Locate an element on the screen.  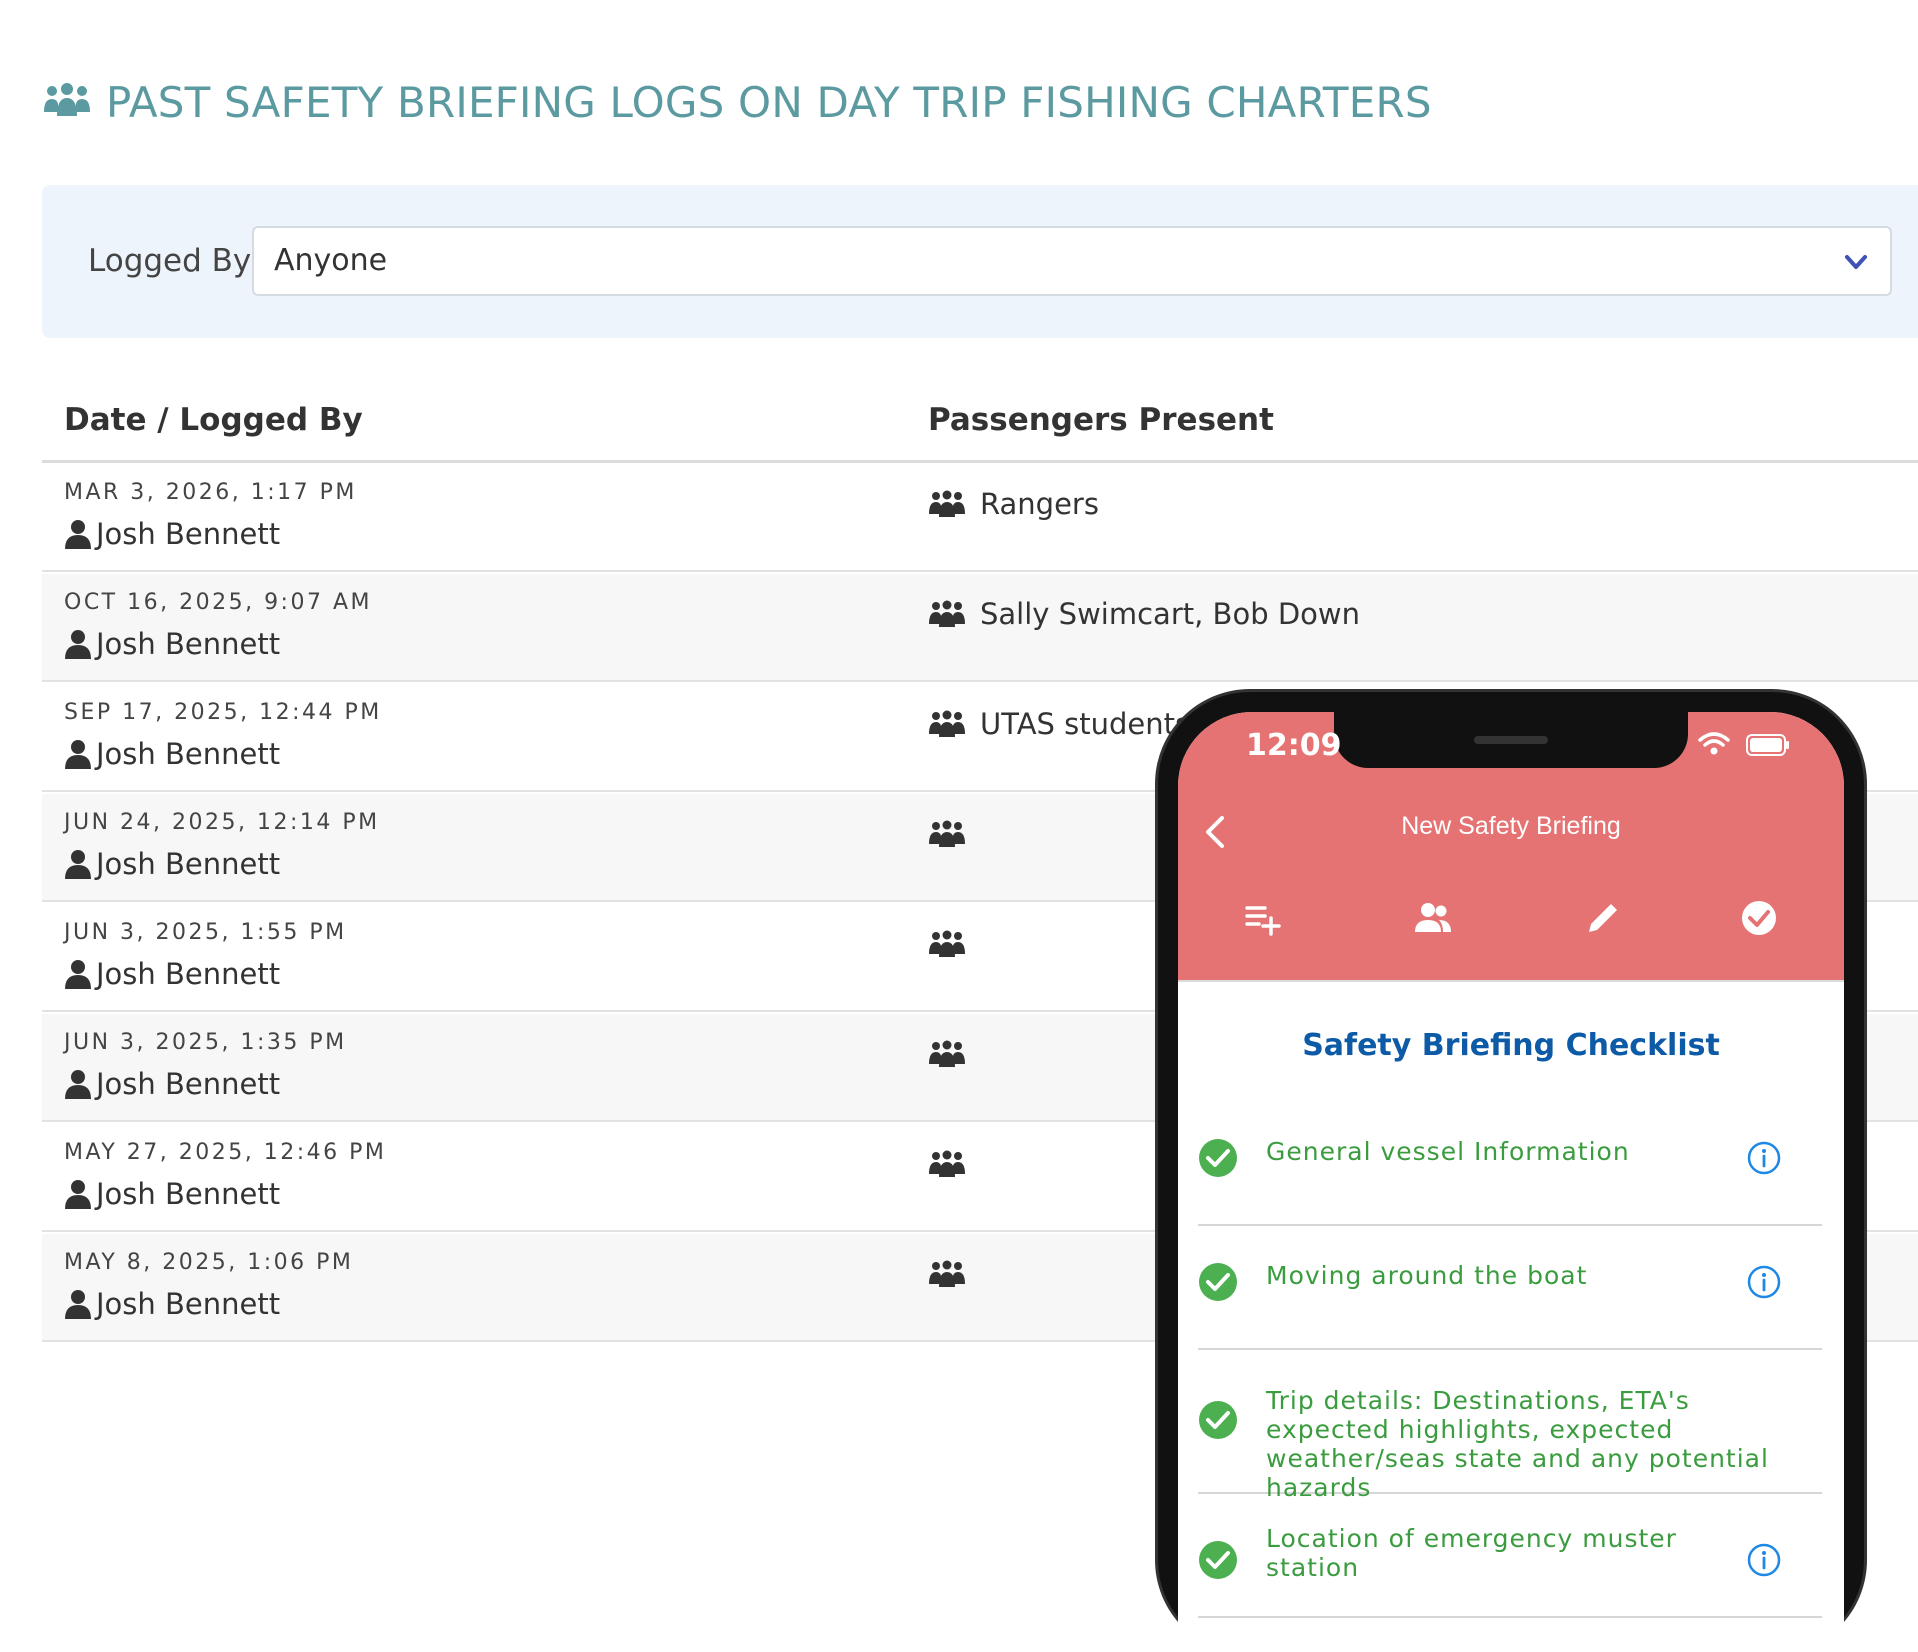
logged-by-label: Logged By: is located at coordinates (174, 261).